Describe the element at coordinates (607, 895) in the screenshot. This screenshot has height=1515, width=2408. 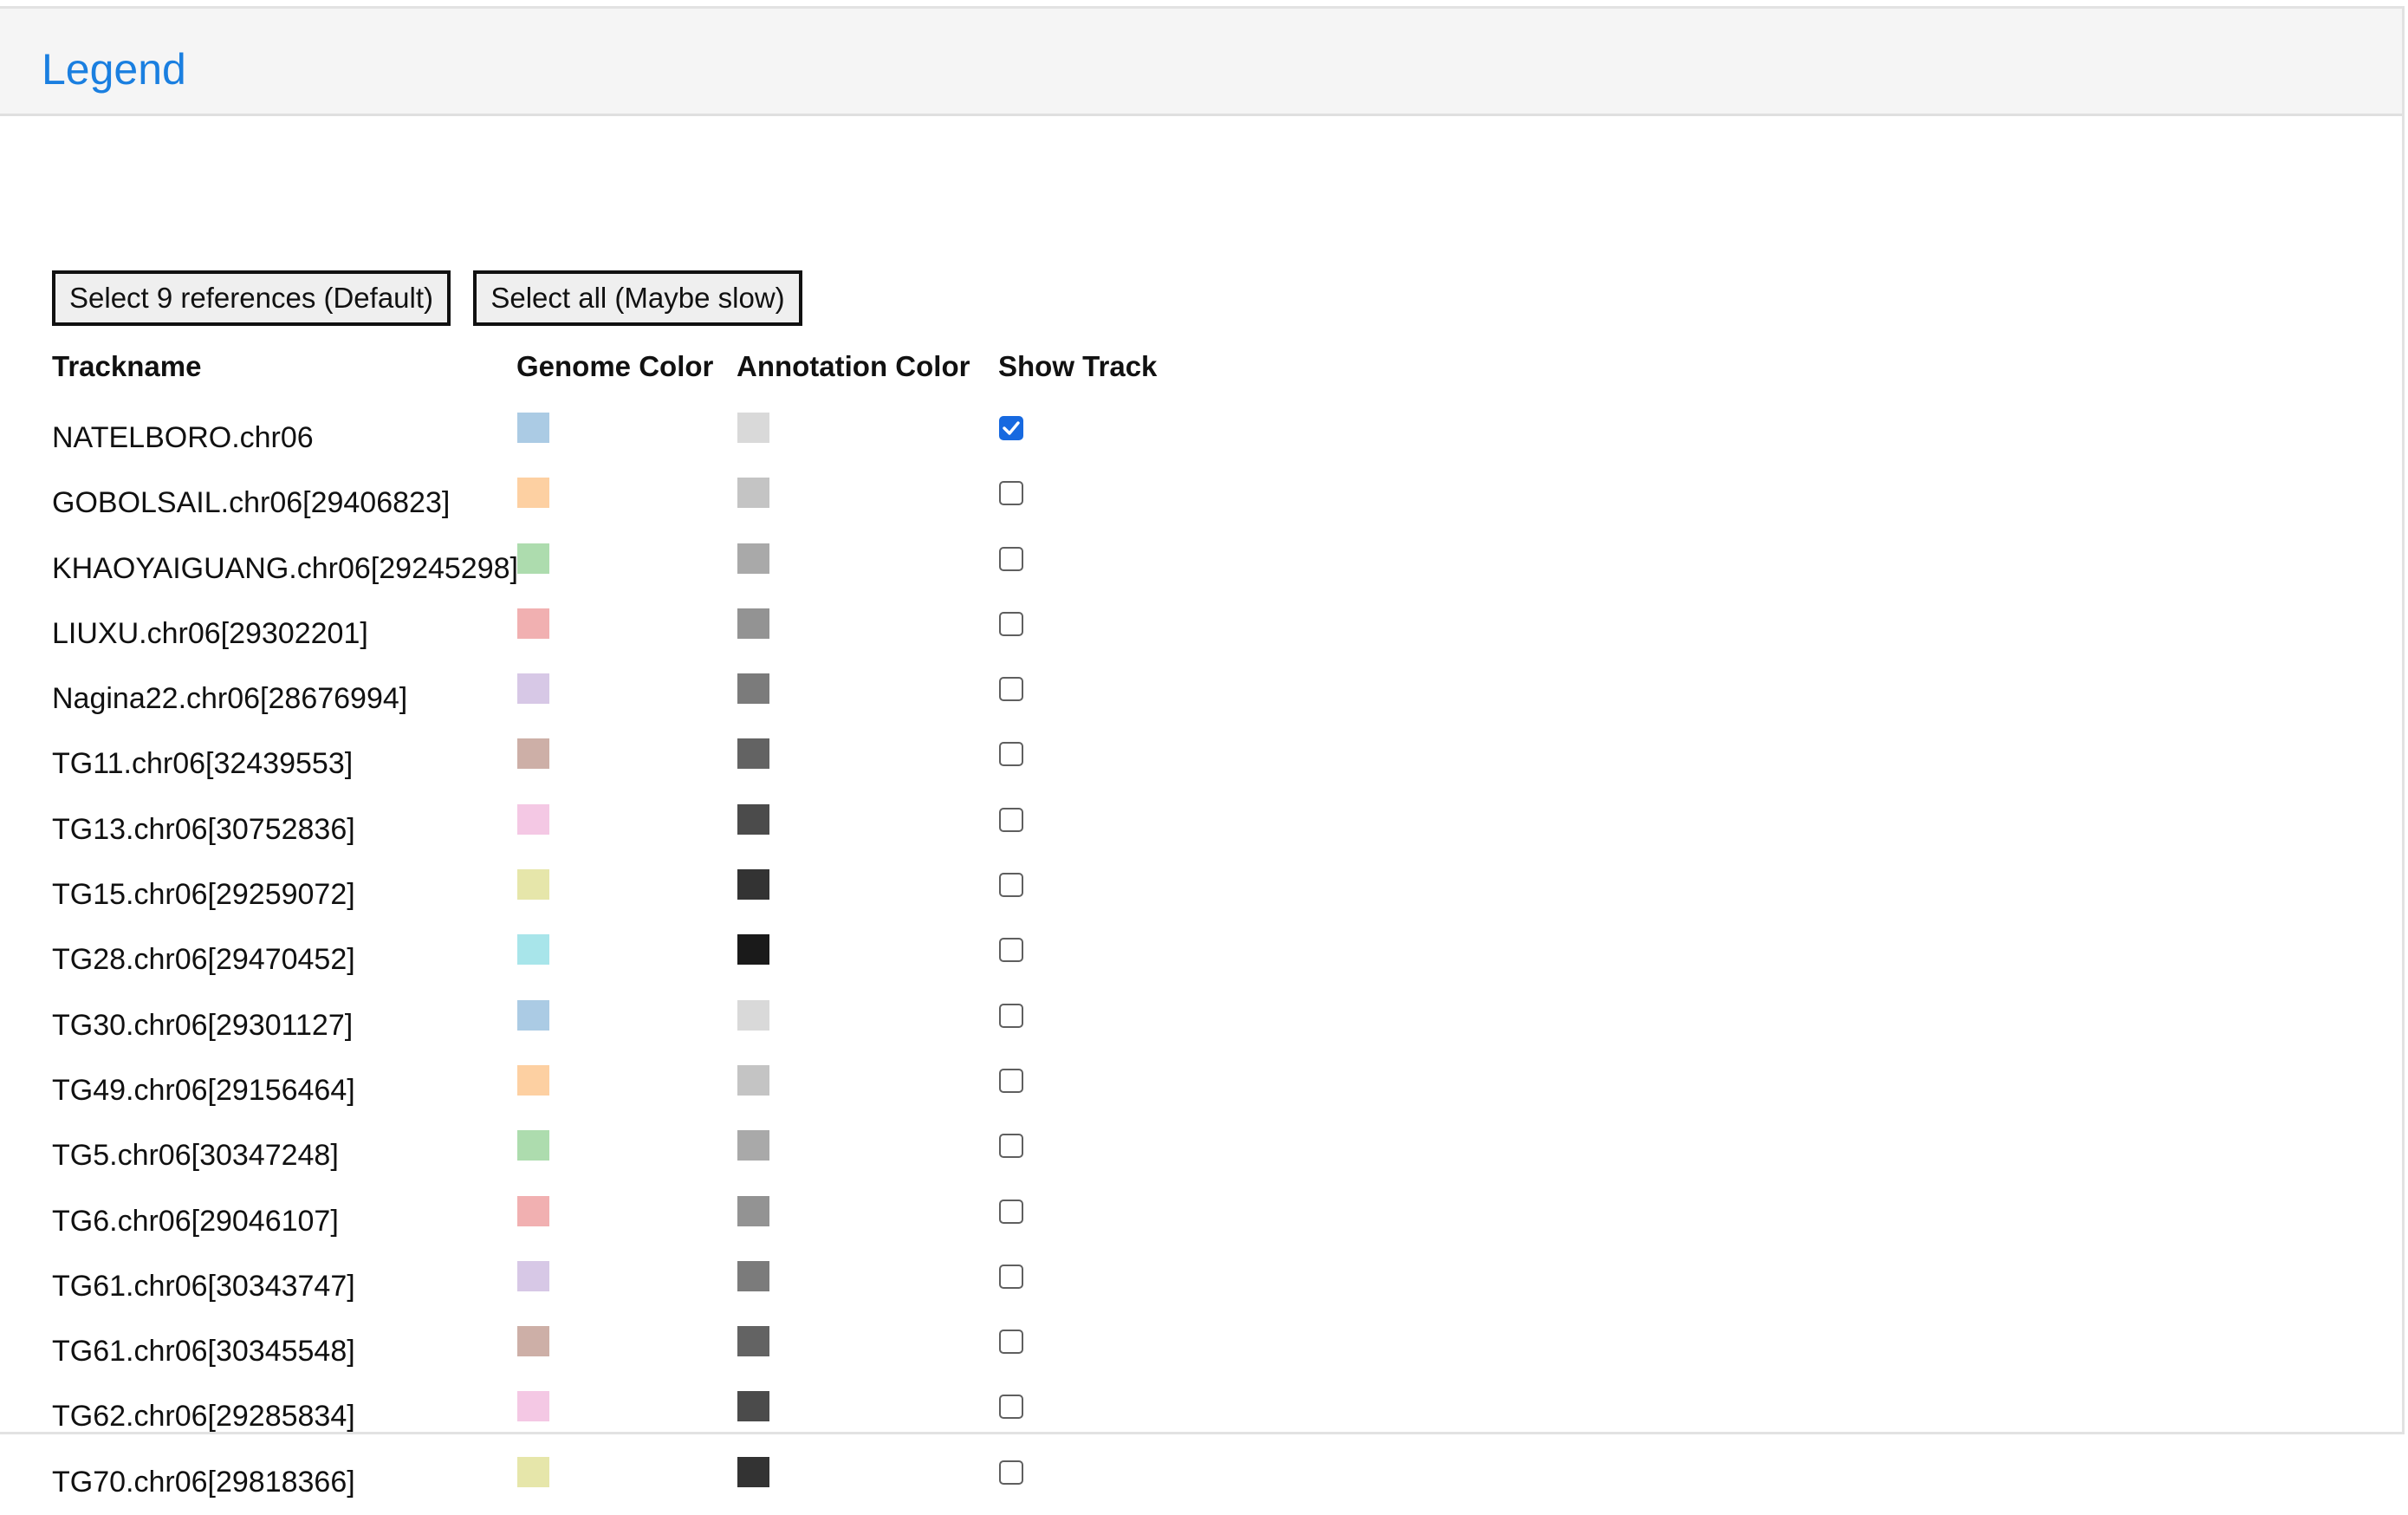
I see `track-row: TG15.chr06[29259072]` at that location.